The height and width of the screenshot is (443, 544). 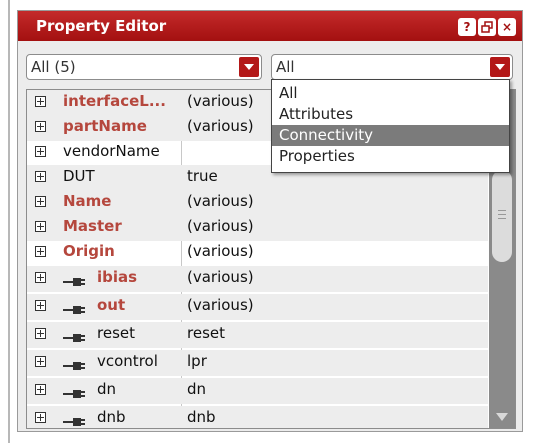 What do you see at coordinates (201, 417) in the screenshot?
I see `property-value: dnb` at bounding box center [201, 417].